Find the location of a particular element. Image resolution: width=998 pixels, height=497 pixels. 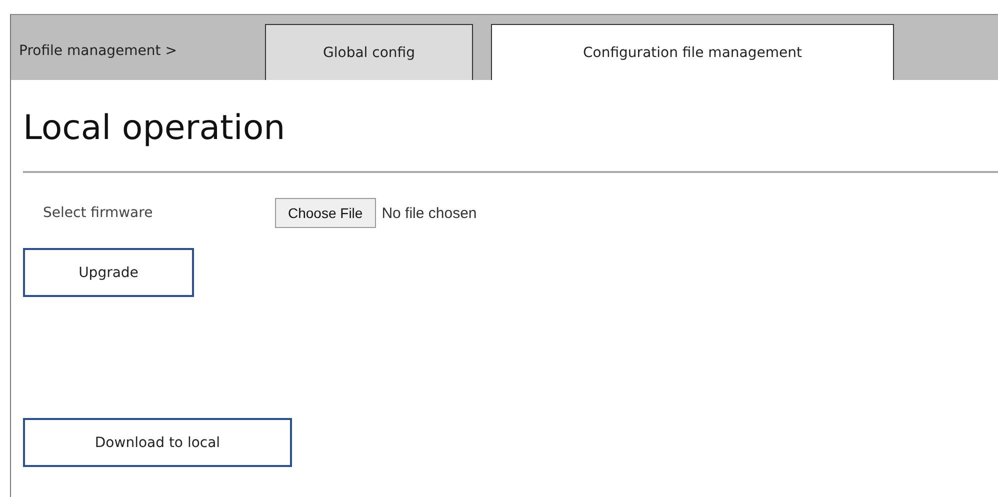

upgrade-button: Upgrade is located at coordinates (108, 272).